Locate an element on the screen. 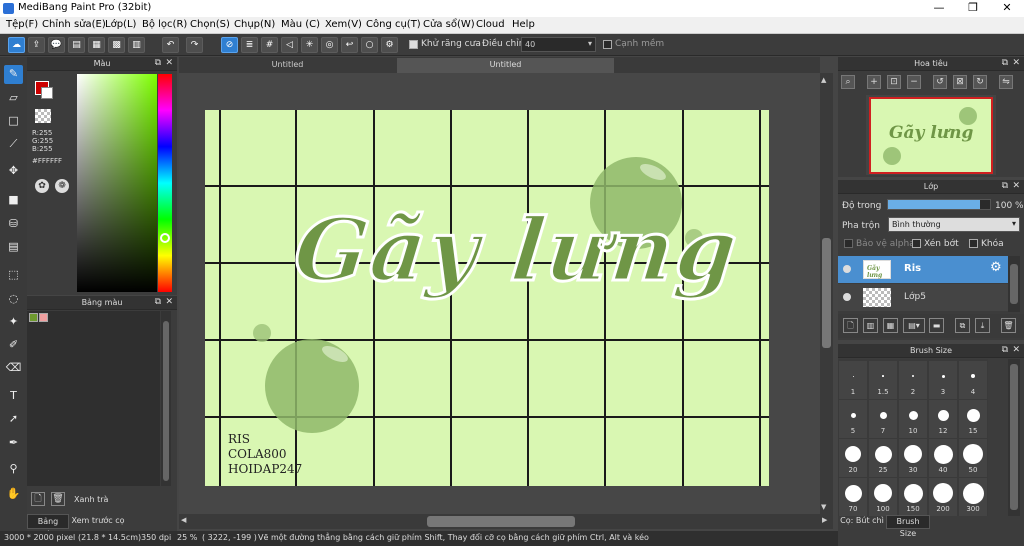 Image resolution: width=1024 pixels, height=546 pixels. eye-icon is located at coordinates (847, 269).